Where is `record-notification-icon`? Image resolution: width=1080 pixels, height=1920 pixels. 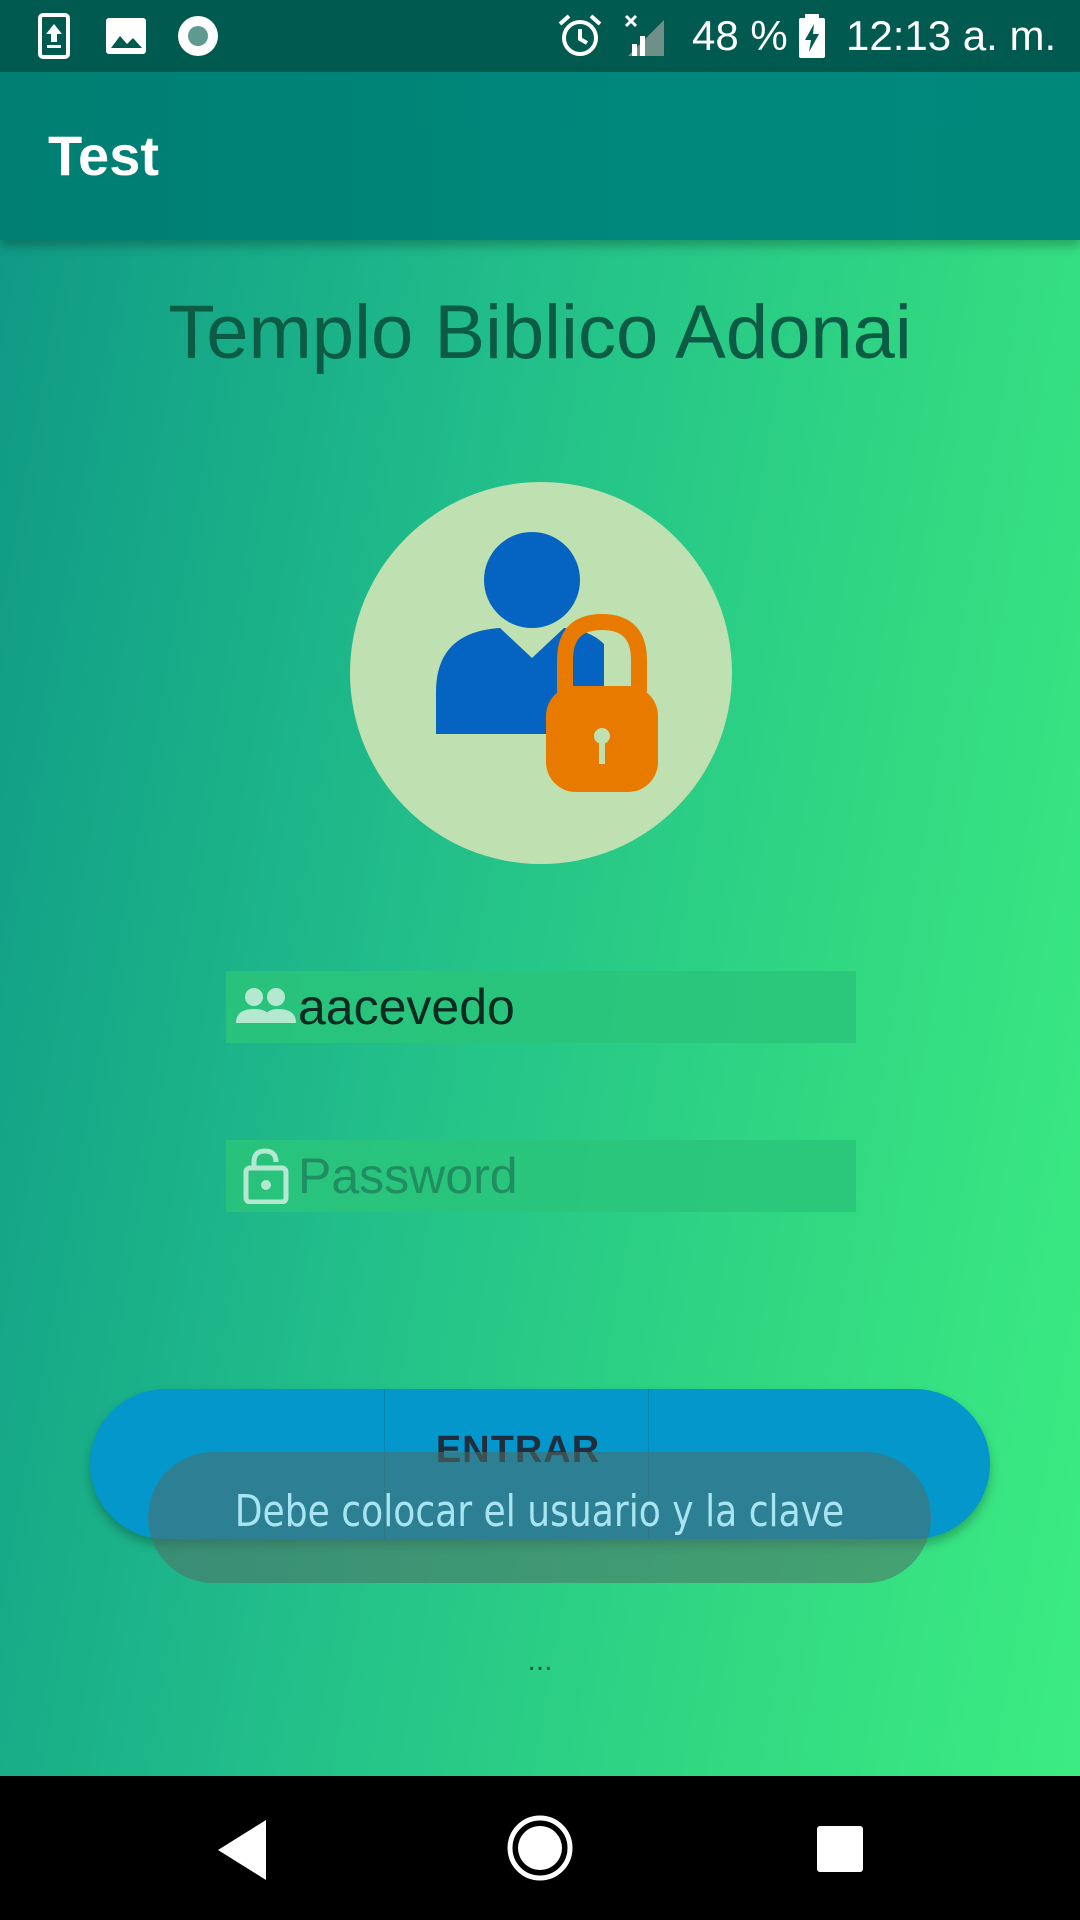 record-notification-icon is located at coordinates (198, 36).